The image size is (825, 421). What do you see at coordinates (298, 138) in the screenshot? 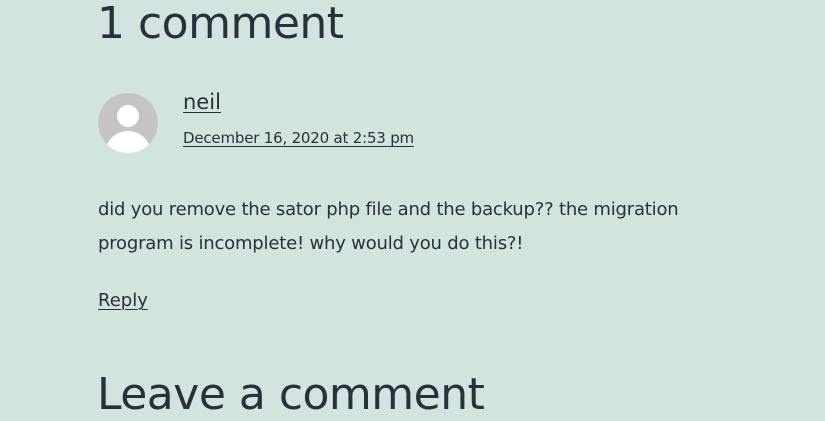
I see `comment-date-link: December 16, 2020 at 2:53 pm` at bounding box center [298, 138].